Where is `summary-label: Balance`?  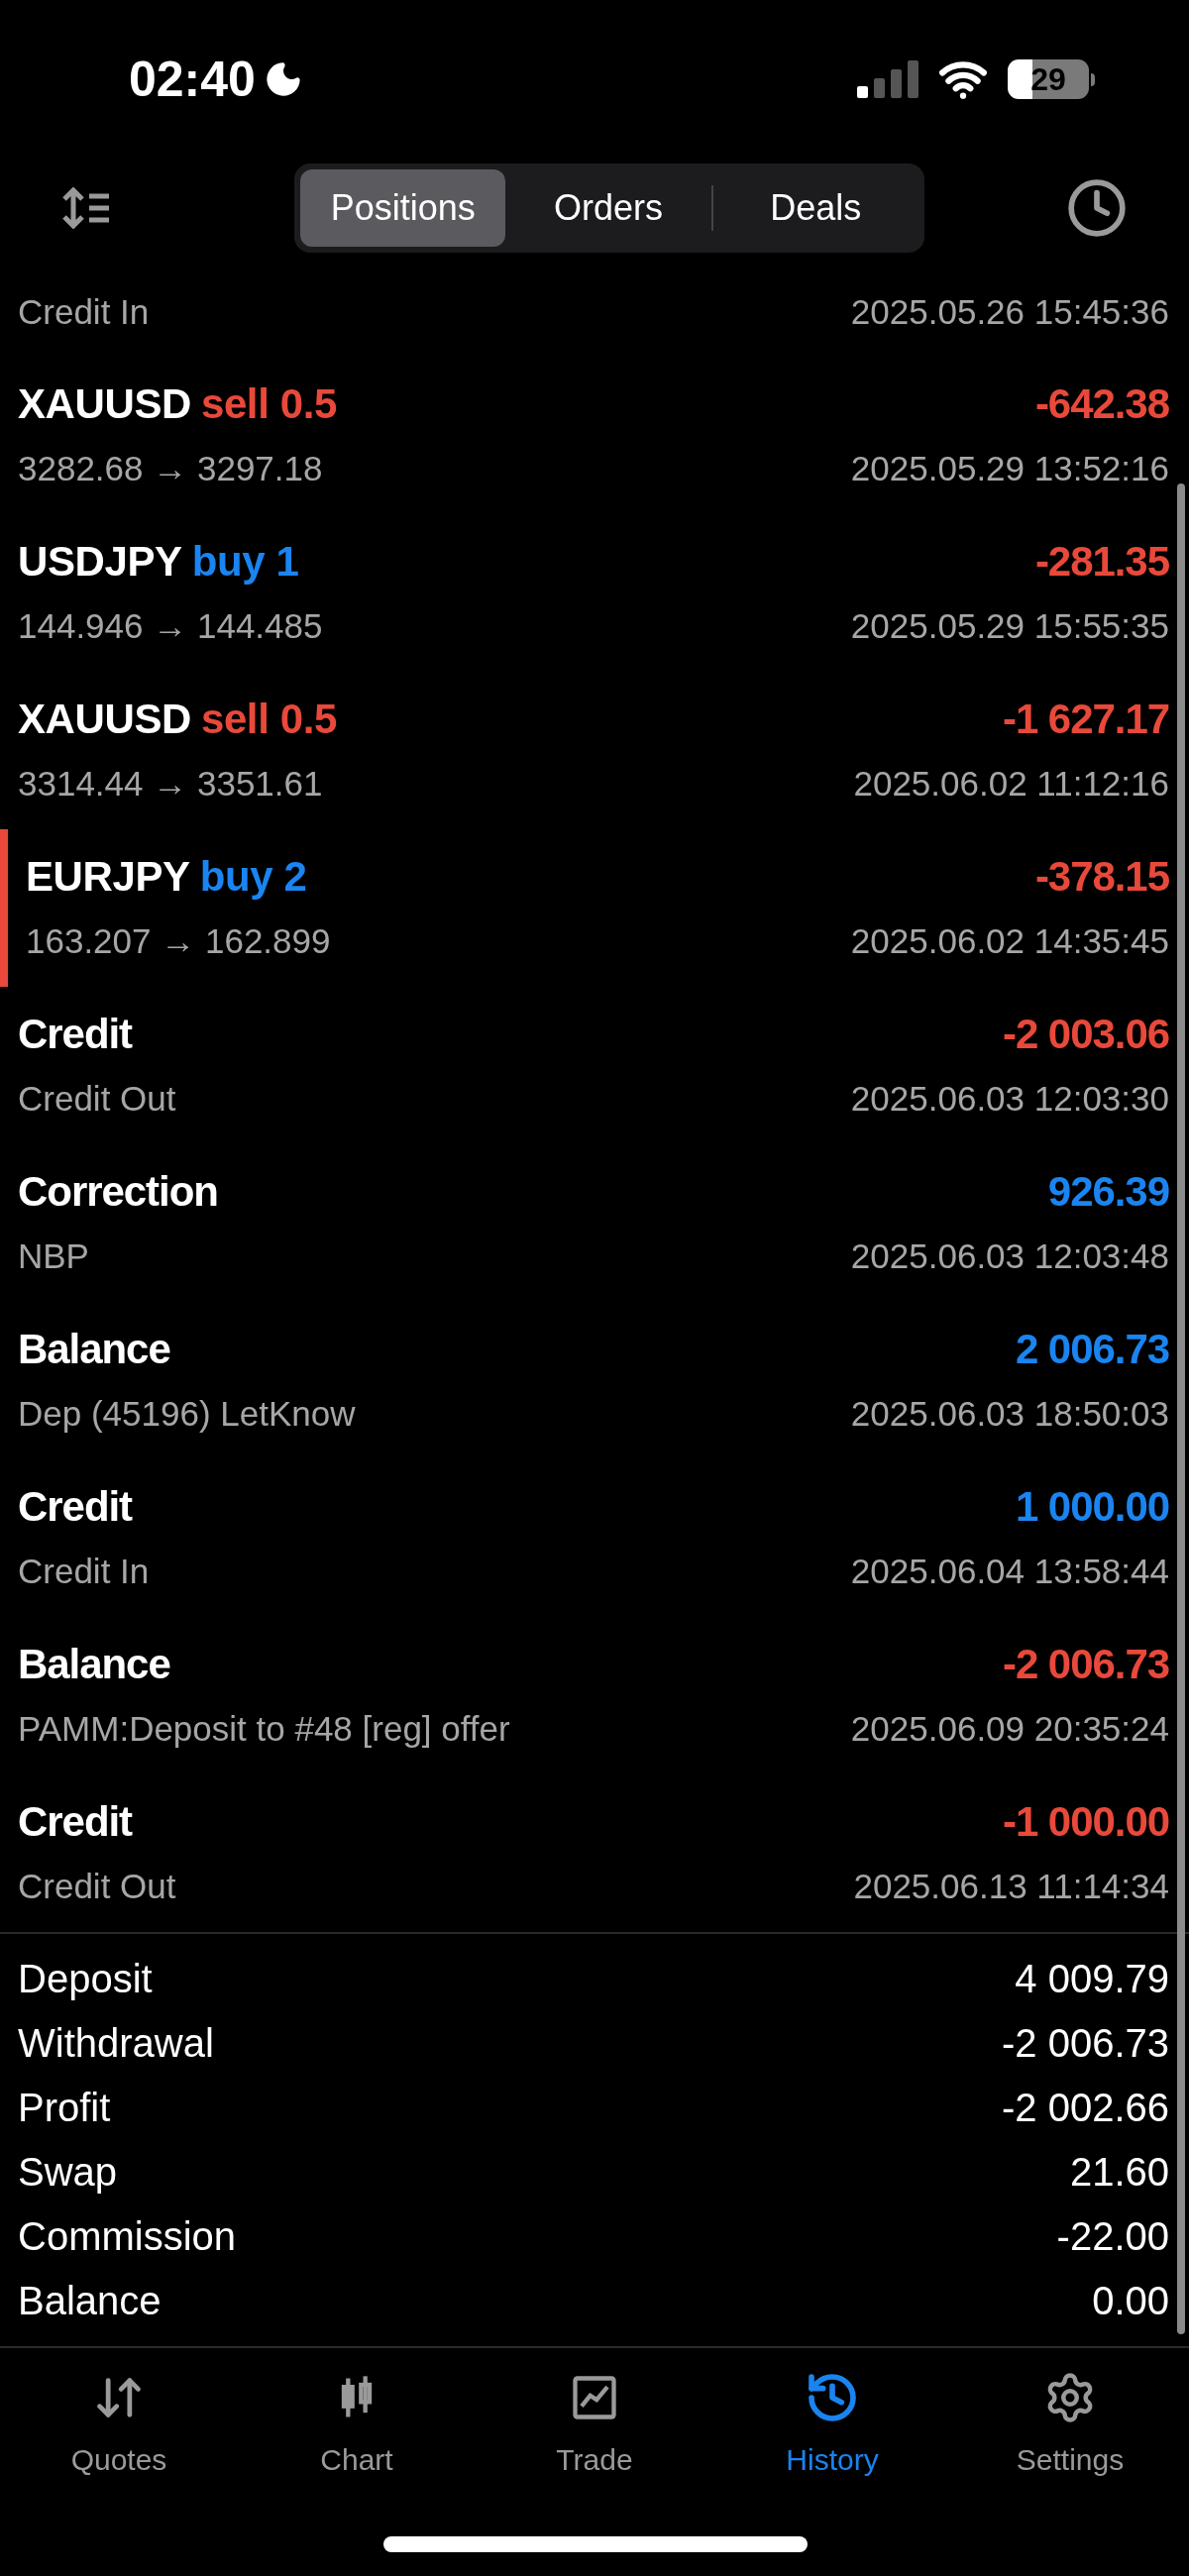 summary-label: Balance is located at coordinates (90, 2300).